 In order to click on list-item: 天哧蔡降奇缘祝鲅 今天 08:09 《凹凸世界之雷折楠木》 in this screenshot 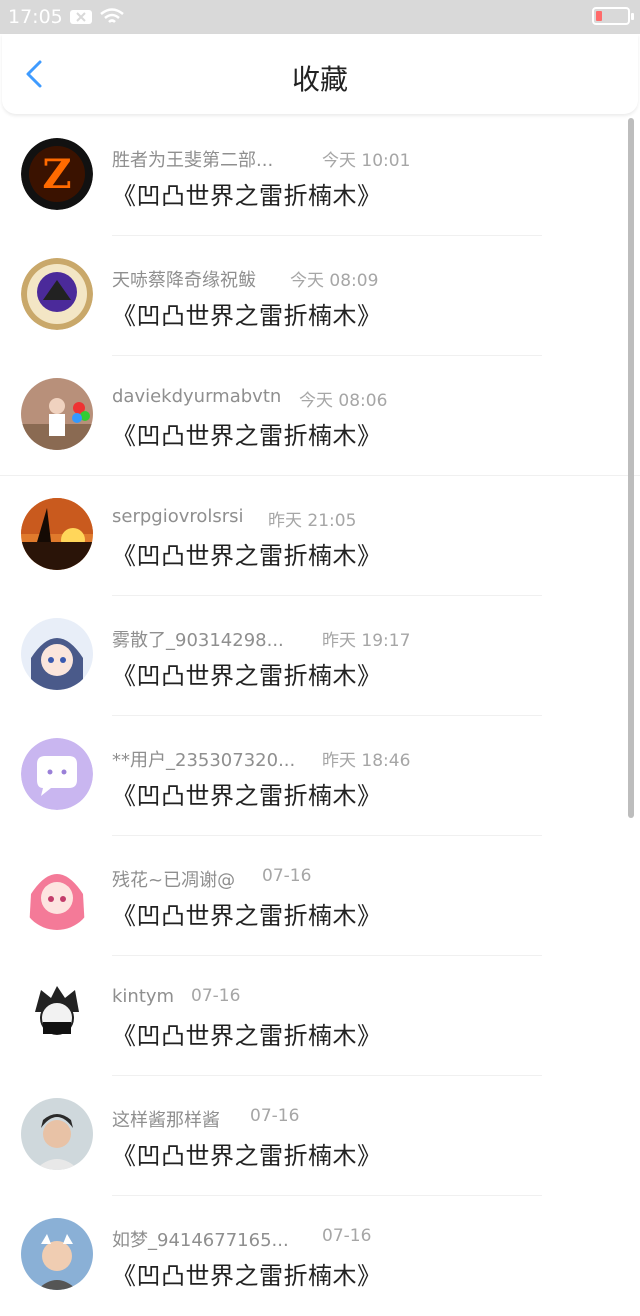, I will do `click(320, 296)`.